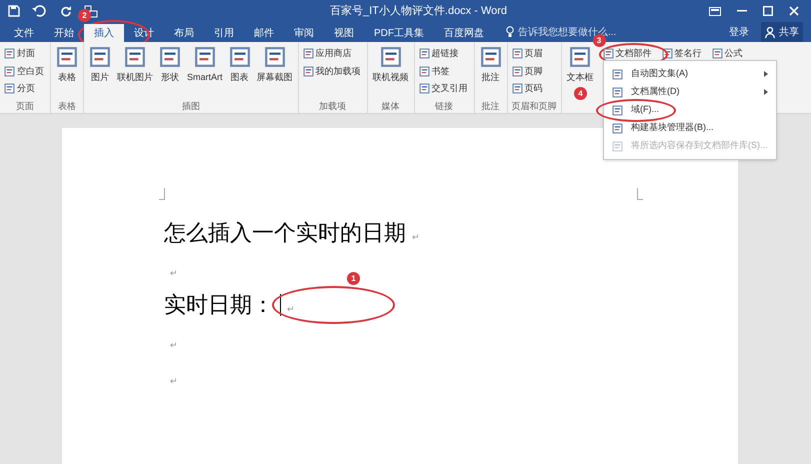 The height and width of the screenshot is (464, 811). I want to click on ribbon-tab: PDF工具集, so click(399, 33).